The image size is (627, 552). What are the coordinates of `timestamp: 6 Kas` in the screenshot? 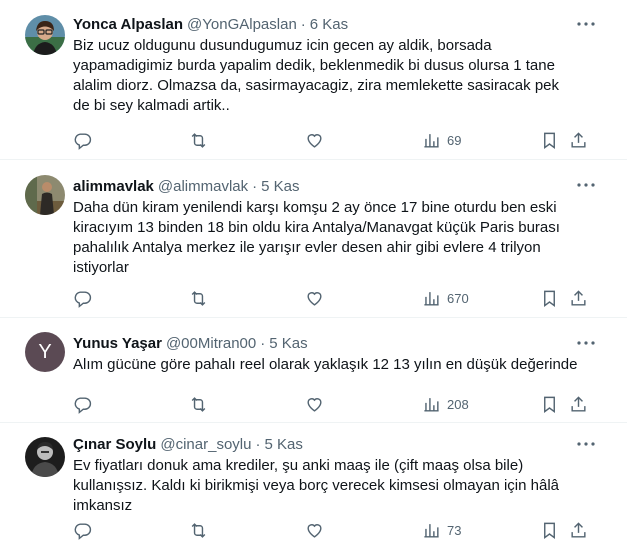 It's located at (329, 24).